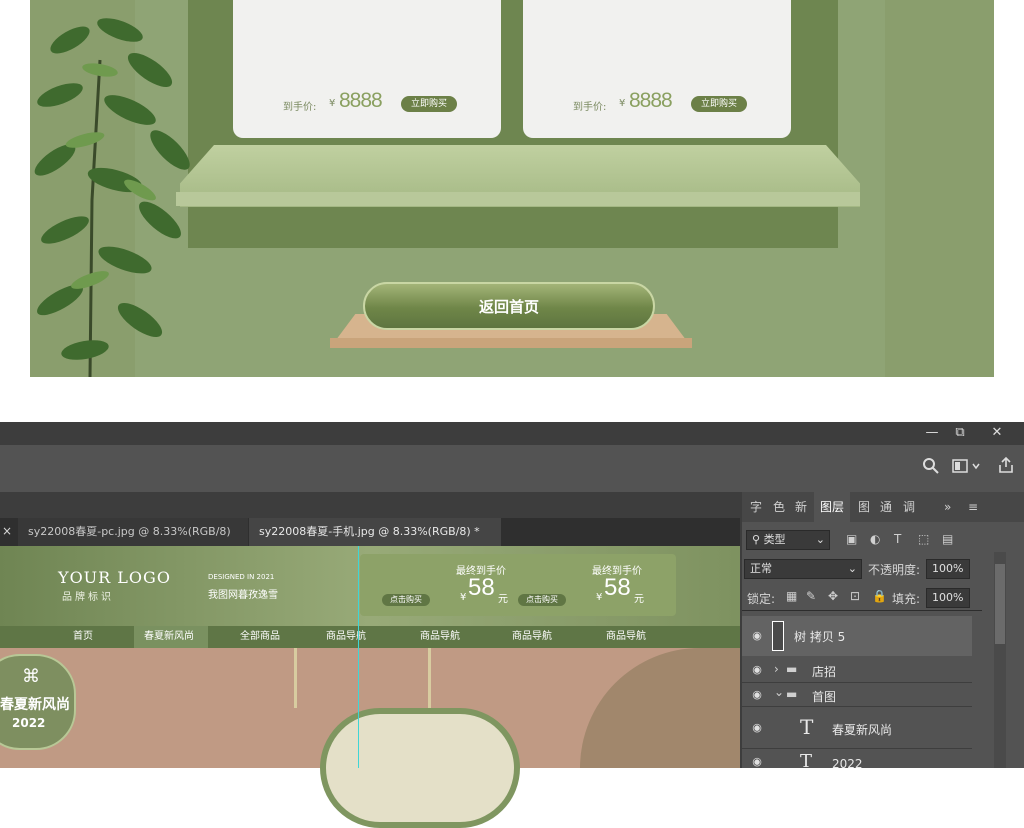 This screenshot has height=828, width=1024. Describe the element at coordinates (862, 610) in the screenshot. I see `divider` at that location.